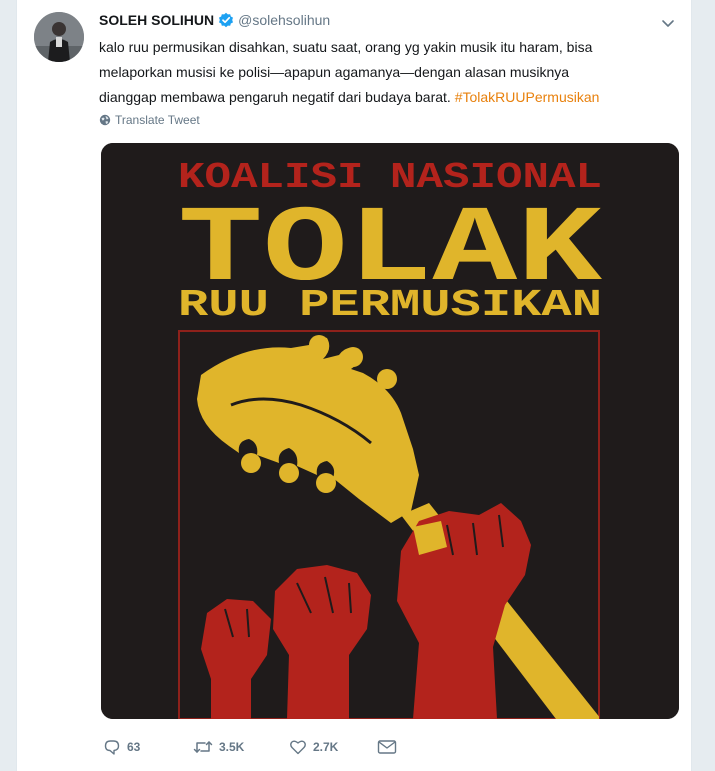  I want to click on reply-button: 63, so click(148, 747).